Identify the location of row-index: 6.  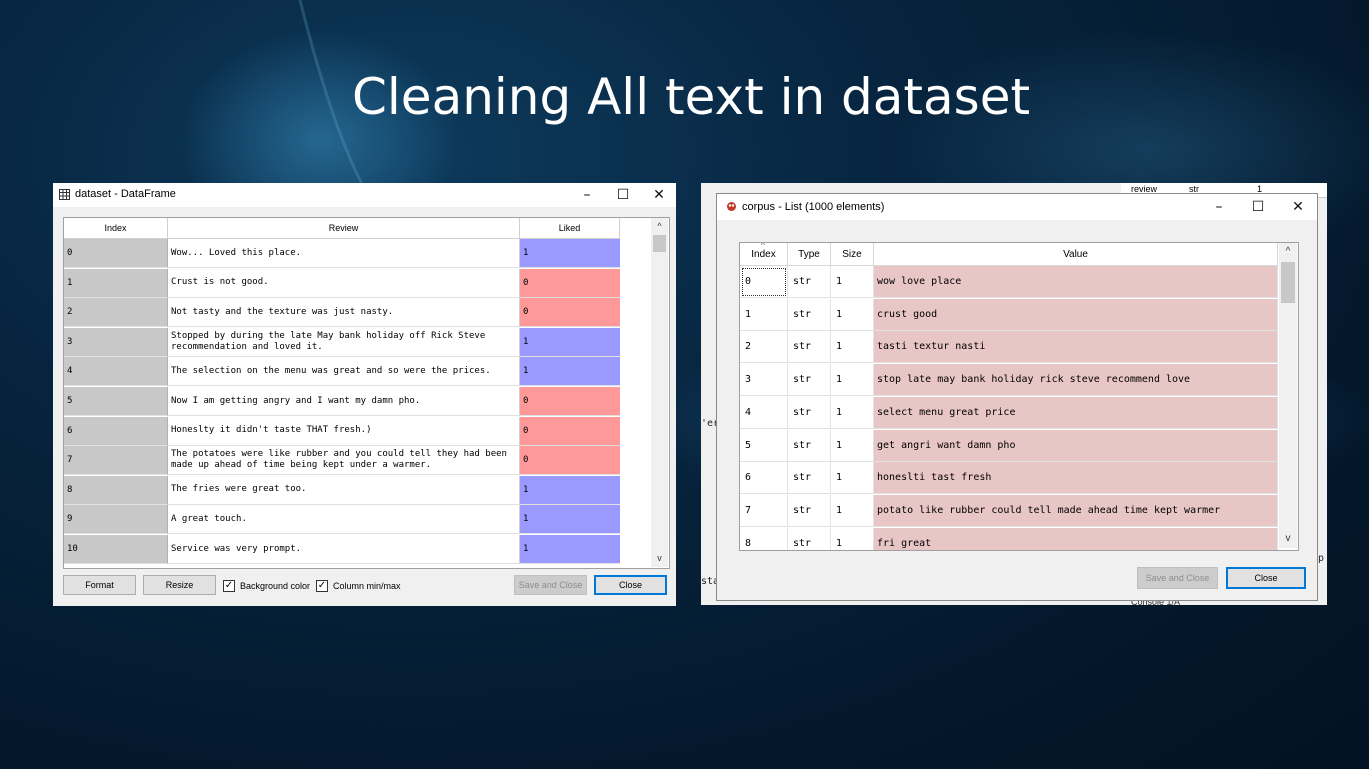
(116, 431).